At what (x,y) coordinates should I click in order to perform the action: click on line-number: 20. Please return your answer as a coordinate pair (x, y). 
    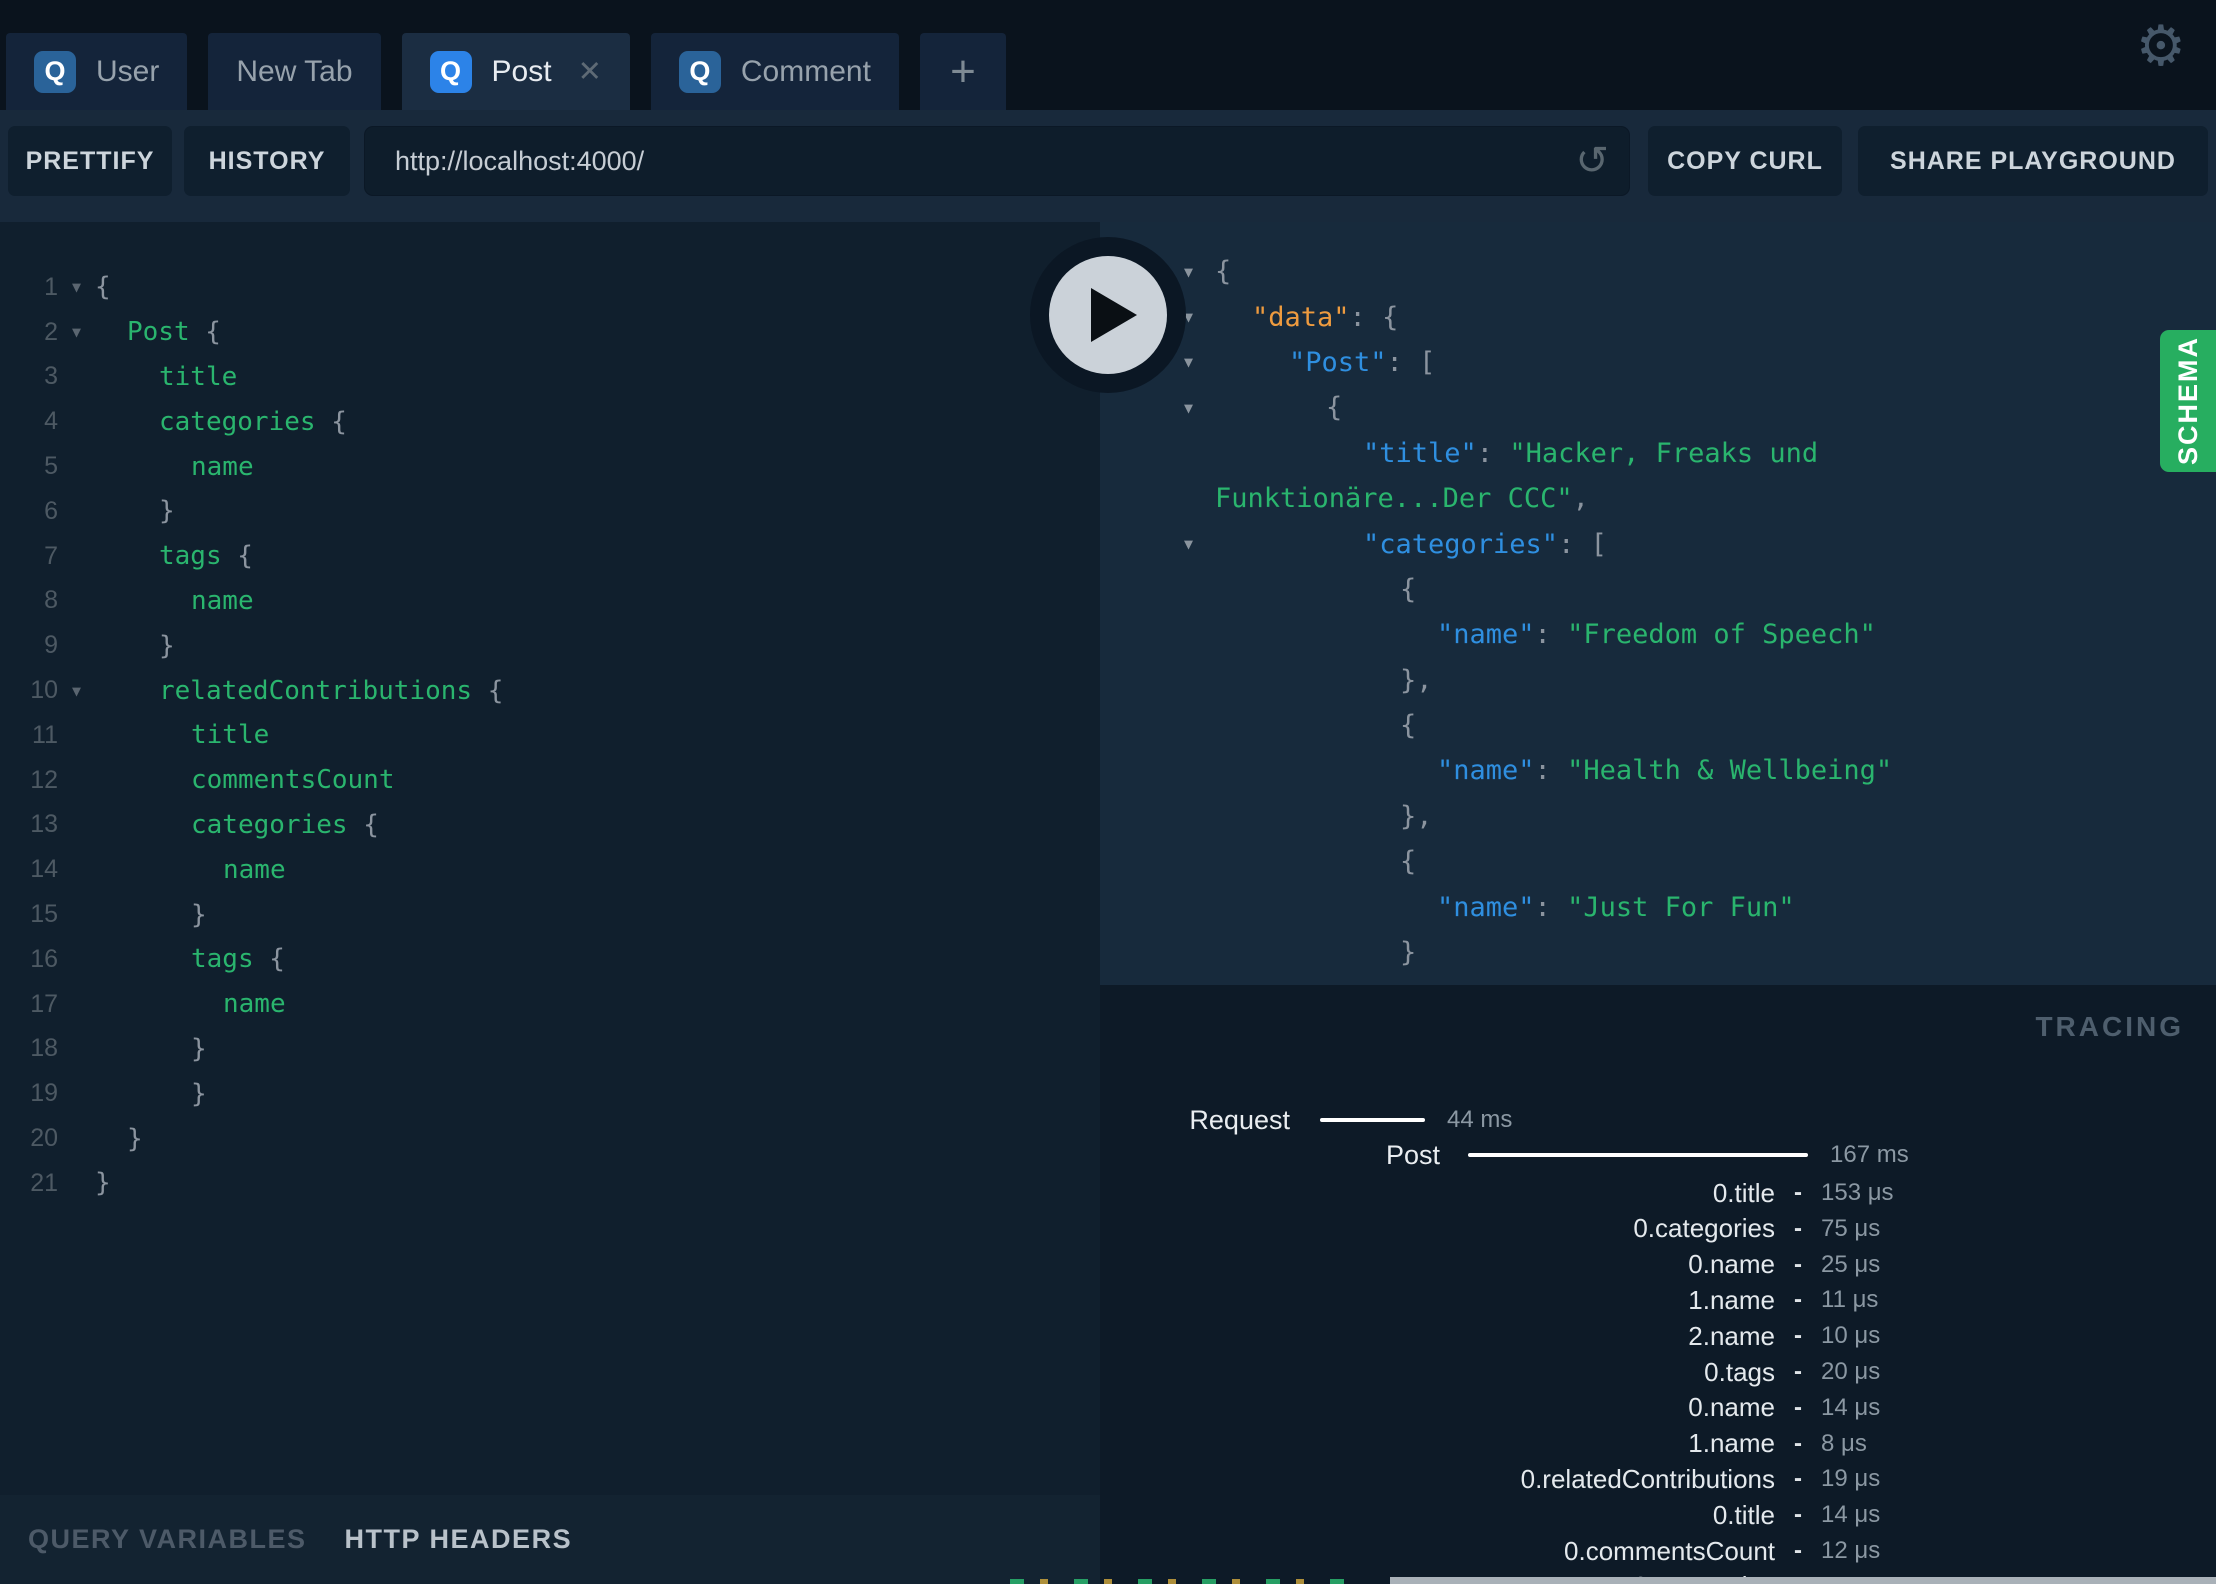
    Looking at the image, I should click on (44, 1138).